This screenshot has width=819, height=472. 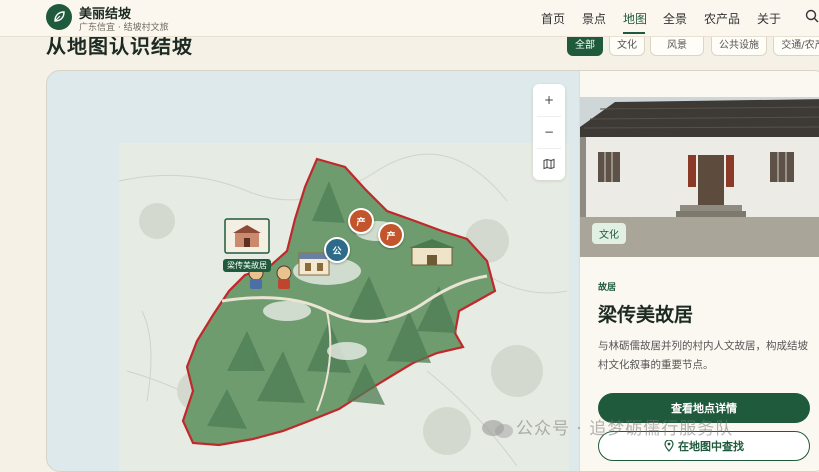 I want to click on nav-panorama: 全景, so click(x=675, y=18).